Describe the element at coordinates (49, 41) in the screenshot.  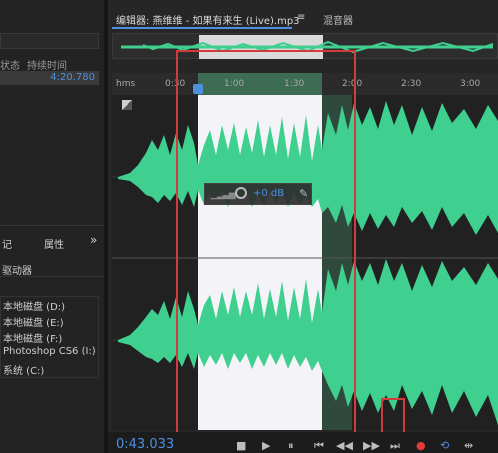
I see `files-search-input` at that location.